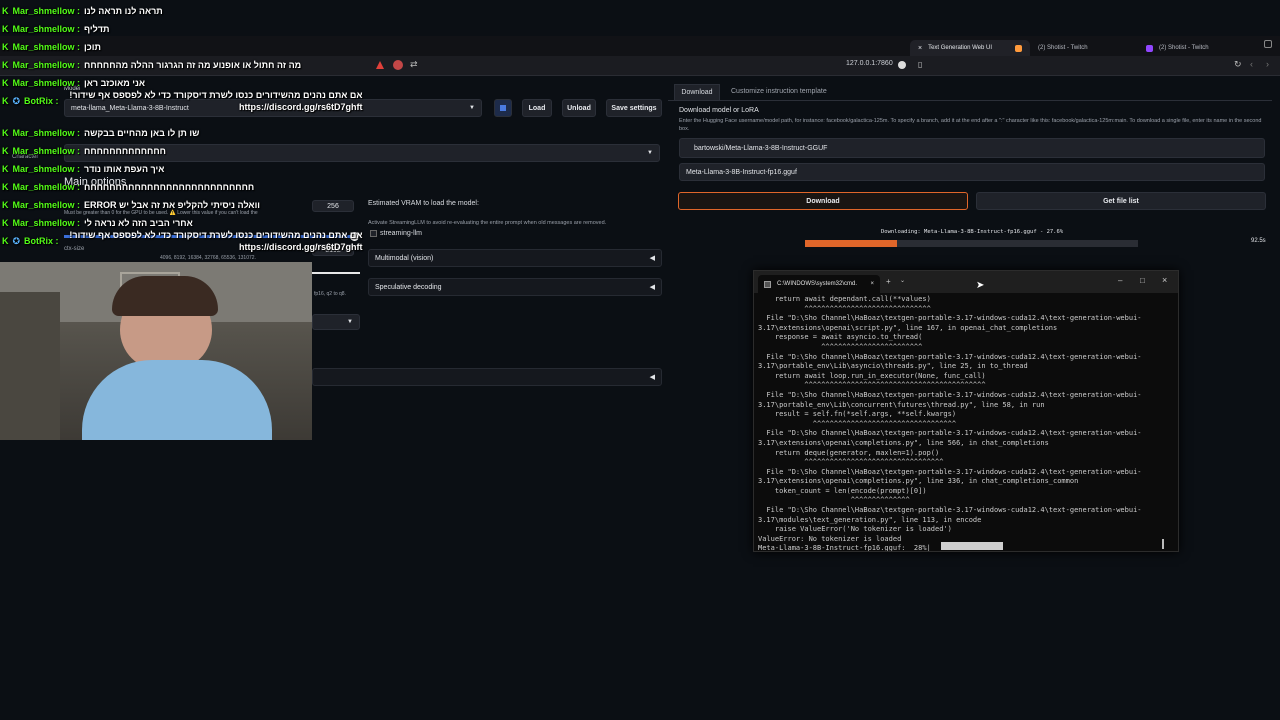 Image resolution: width=1280 pixels, height=720 pixels. Describe the element at coordinates (920, 64) in the screenshot. I see `bookmark-icon: ▯` at that location.